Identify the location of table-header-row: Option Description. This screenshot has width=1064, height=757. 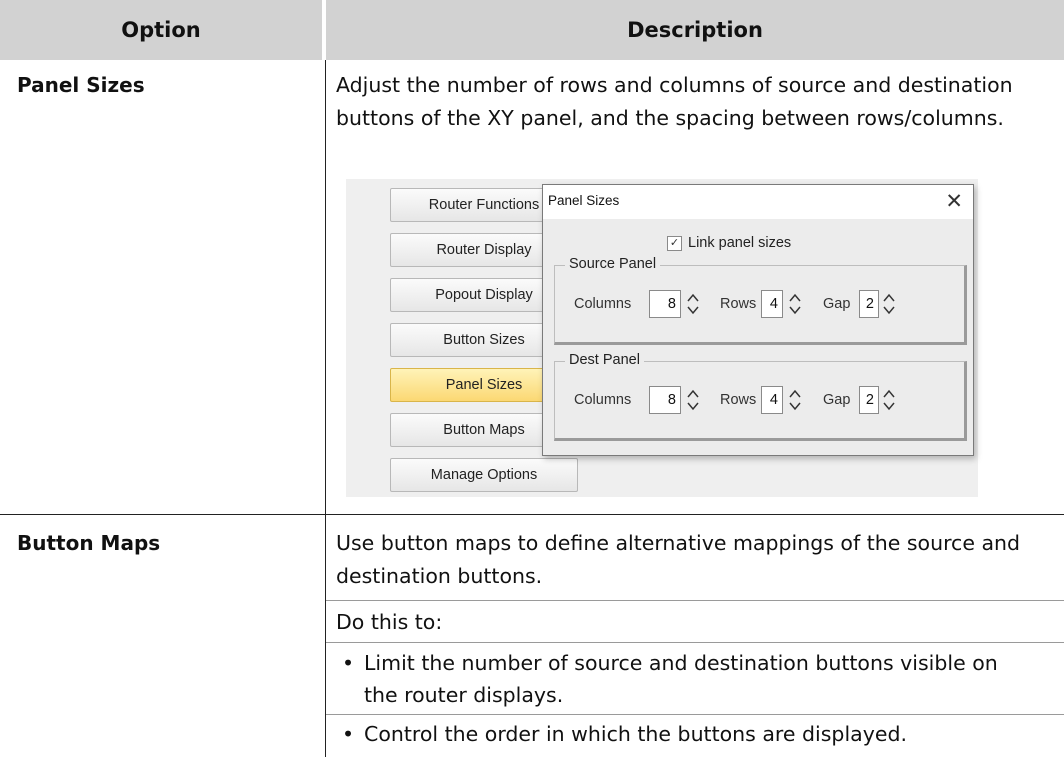
(532, 30).